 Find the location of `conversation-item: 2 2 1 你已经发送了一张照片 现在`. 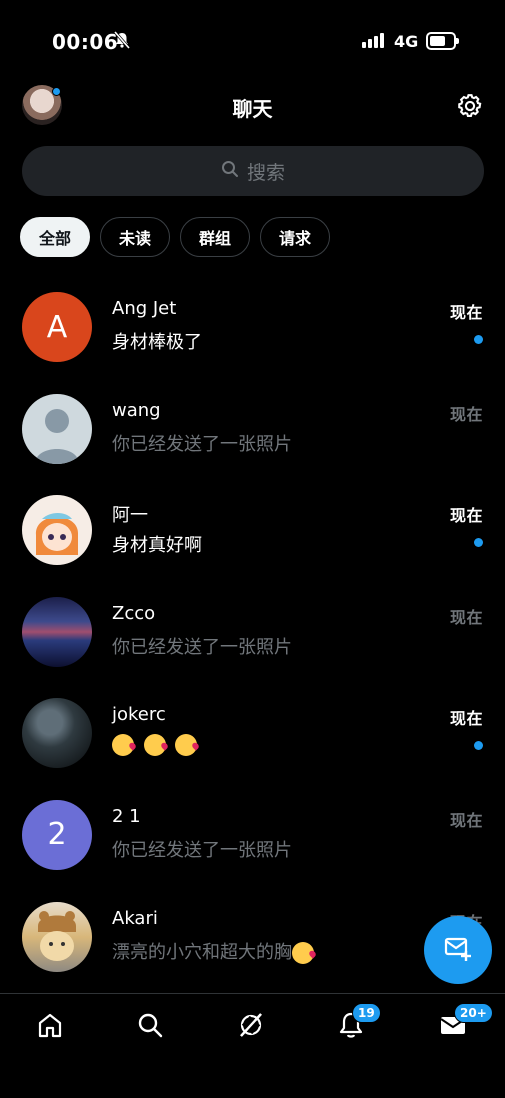

conversation-item: 2 2 1 你已经发送了一张照片 现在 is located at coordinates (252, 839).